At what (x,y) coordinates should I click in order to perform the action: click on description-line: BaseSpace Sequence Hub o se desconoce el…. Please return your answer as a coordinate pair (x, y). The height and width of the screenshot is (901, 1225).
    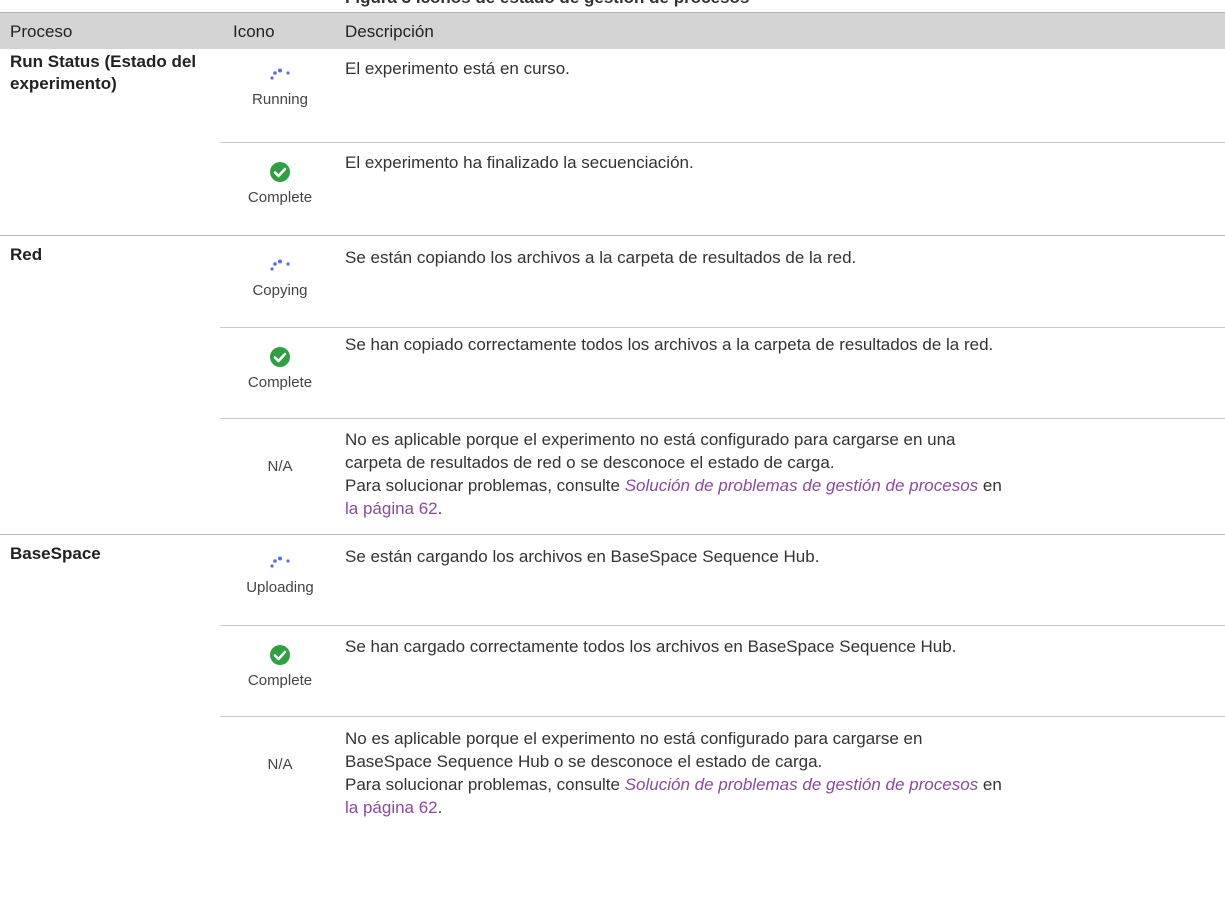
    Looking at the image, I should click on (584, 761).